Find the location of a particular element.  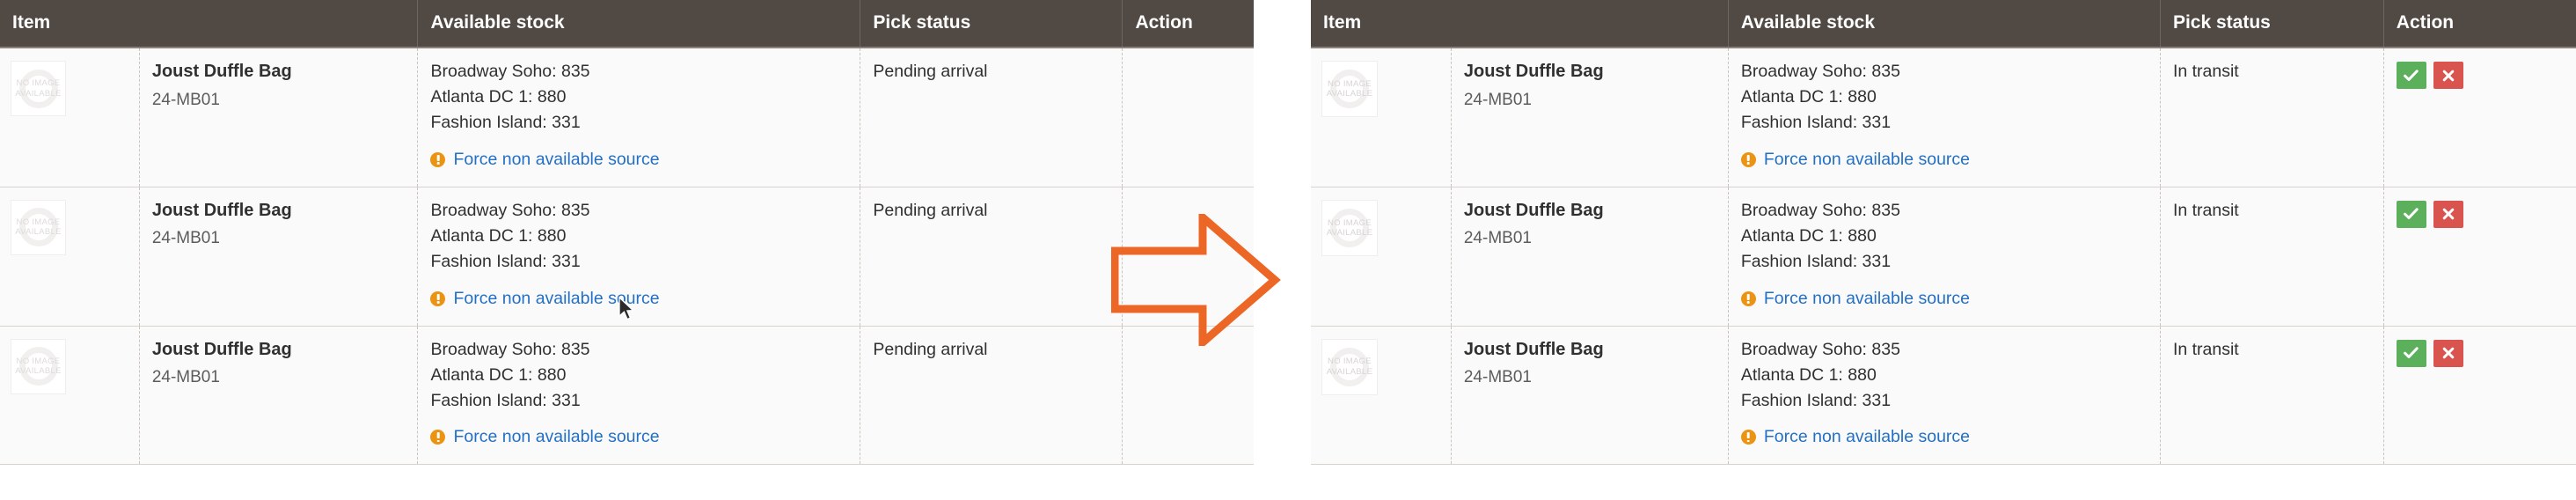

panel-gutter is located at coordinates (1271, 250).